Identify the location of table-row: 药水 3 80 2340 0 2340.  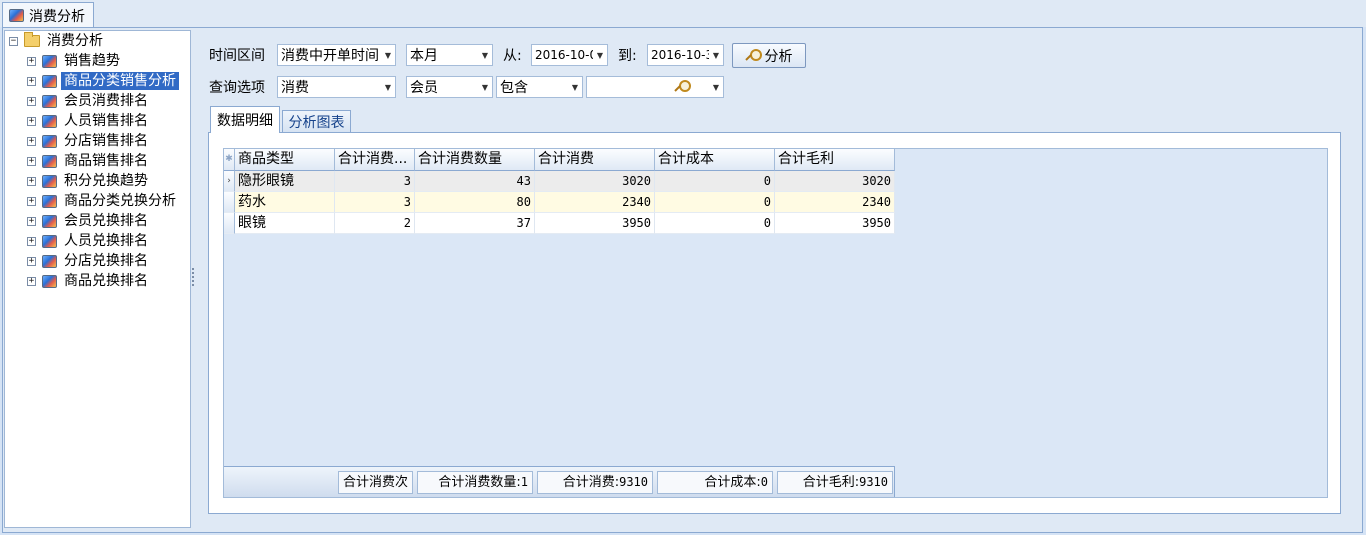
(559, 202).